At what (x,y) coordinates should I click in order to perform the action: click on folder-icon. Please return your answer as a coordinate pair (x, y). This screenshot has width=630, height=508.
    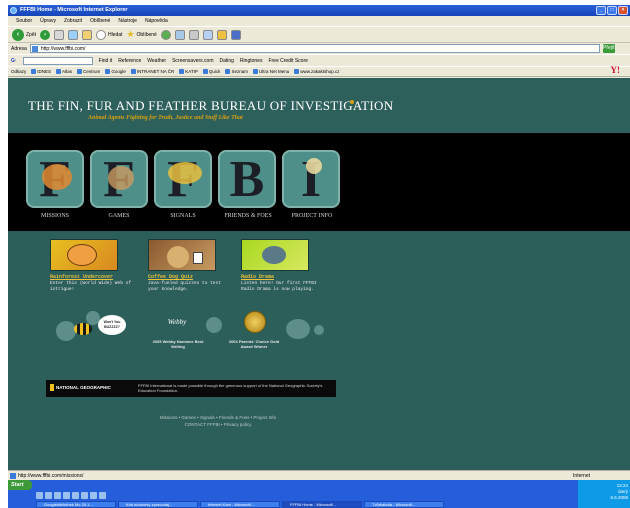
    Looking at the image, I should click on (221, 34).